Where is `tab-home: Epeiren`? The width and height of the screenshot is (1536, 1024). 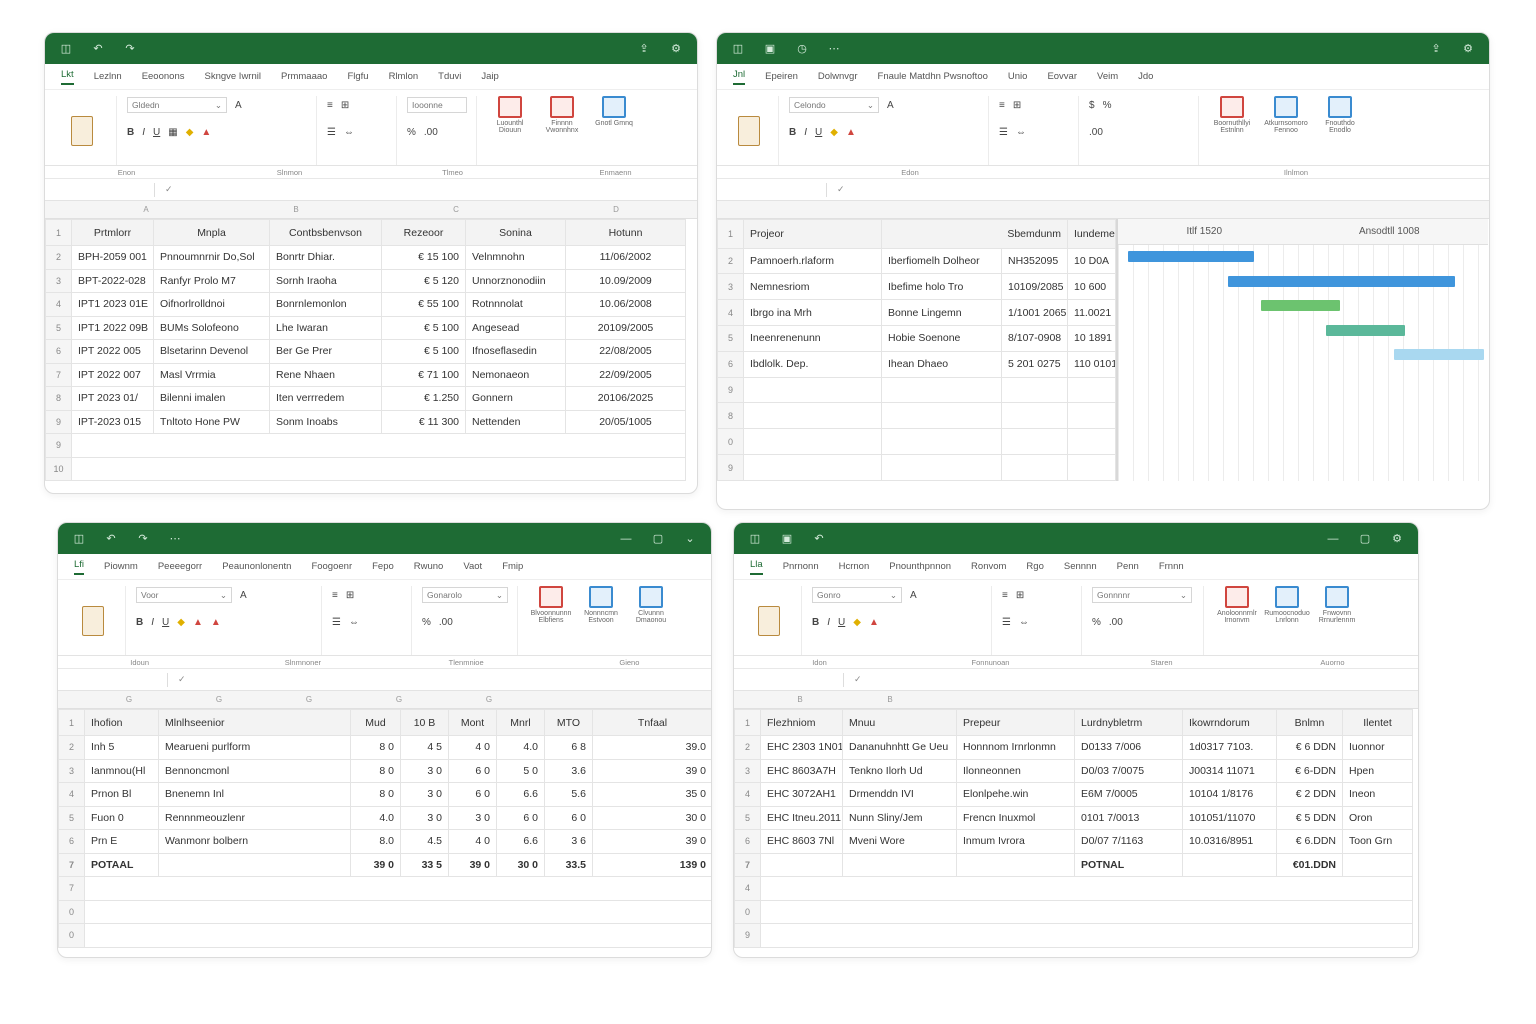
tab-home: Epeiren is located at coordinates (781, 76).